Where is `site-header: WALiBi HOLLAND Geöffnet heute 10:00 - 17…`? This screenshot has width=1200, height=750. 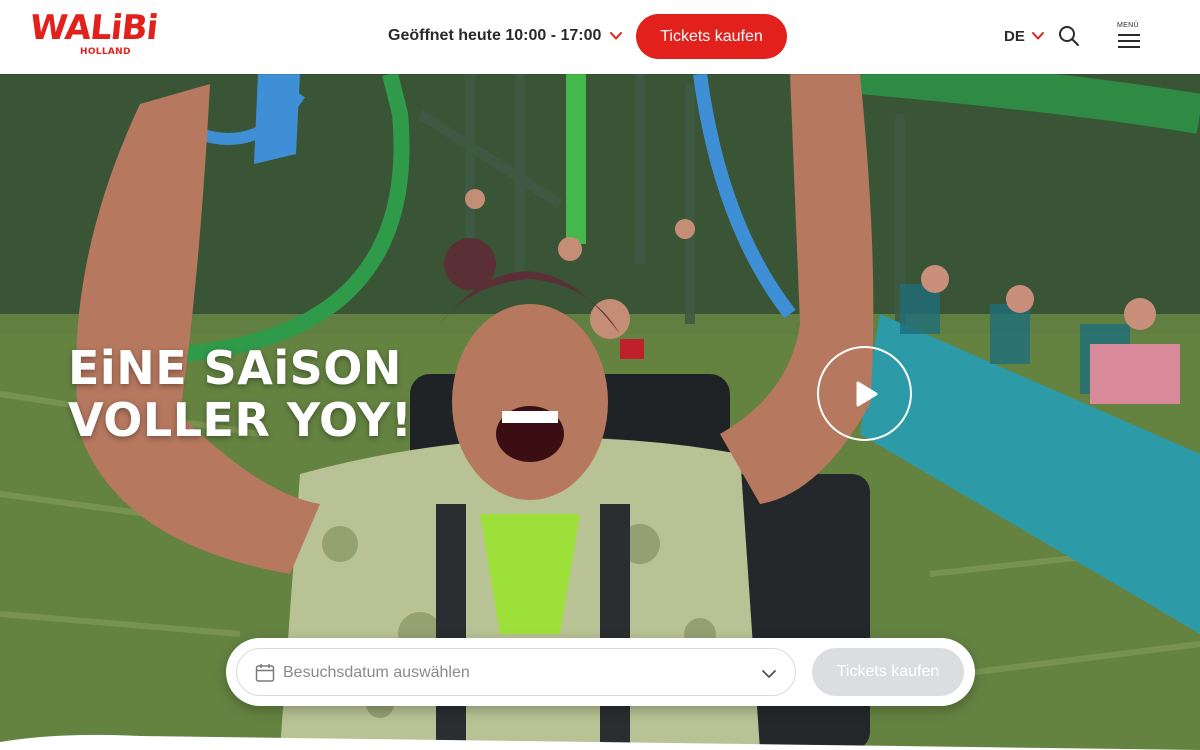 site-header: WALiBi HOLLAND Geöffnet heute 10:00 - 17… is located at coordinates (600, 37).